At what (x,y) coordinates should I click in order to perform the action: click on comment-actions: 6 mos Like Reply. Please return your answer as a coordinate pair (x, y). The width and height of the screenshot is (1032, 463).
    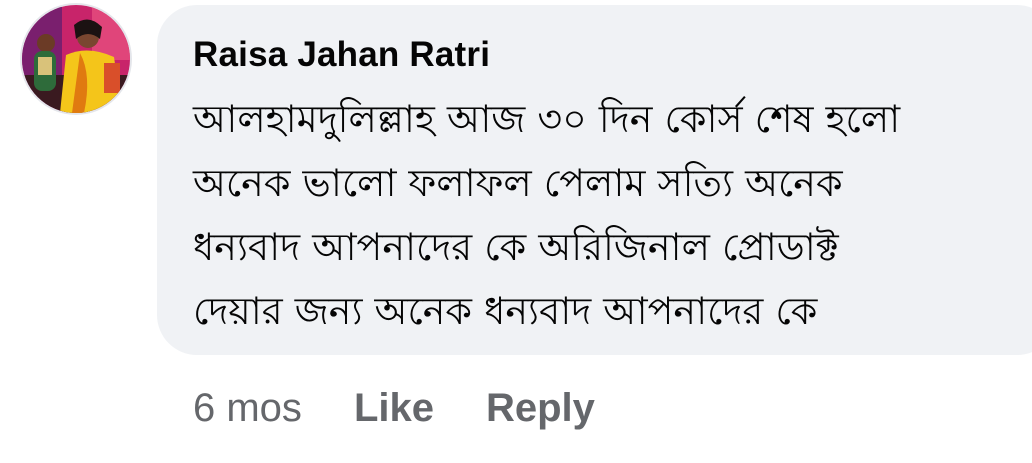
    Looking at the image, I should click on (394, 408).